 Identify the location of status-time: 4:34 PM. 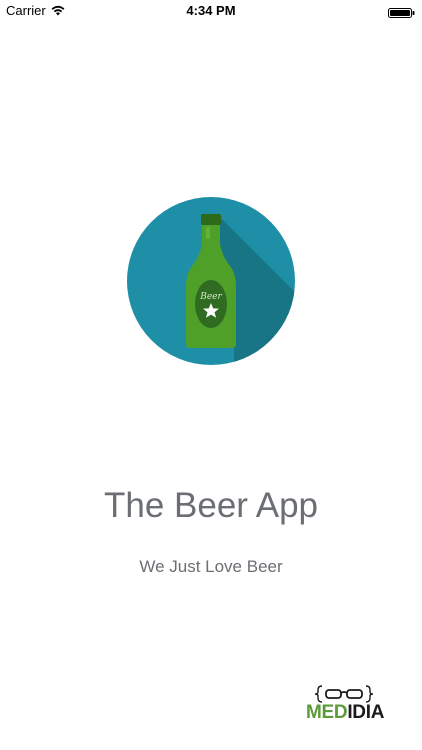
(211, 10).